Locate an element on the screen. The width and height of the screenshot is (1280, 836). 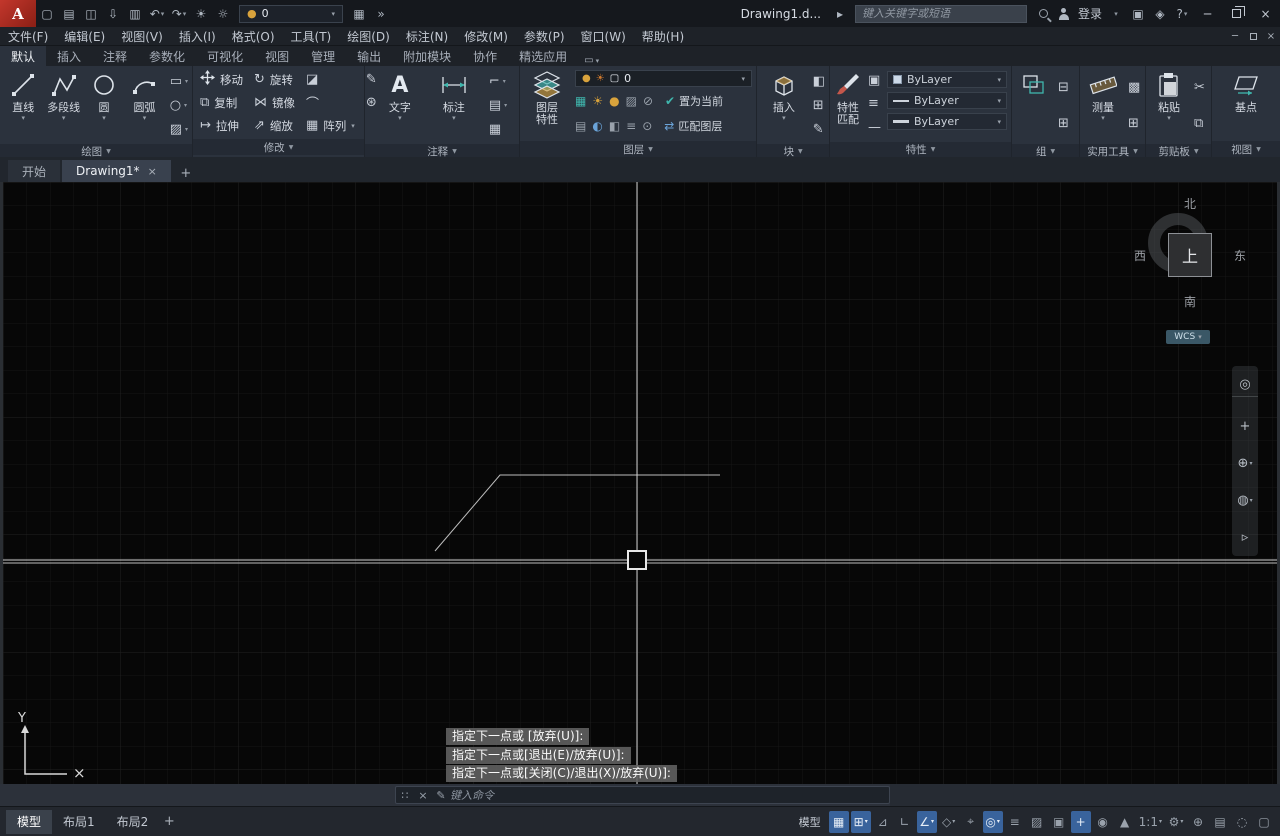
set-current-button: ✔ 置为当前 is located at coordinates (694, 101).